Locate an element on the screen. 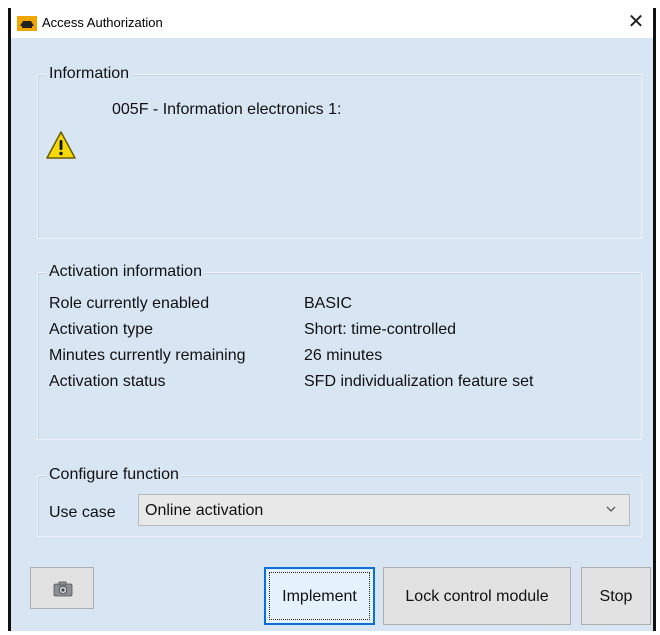 The height and width of the screenshot is (635, 660). activation-group-label: Activation information is located at coordinates (125, 272).